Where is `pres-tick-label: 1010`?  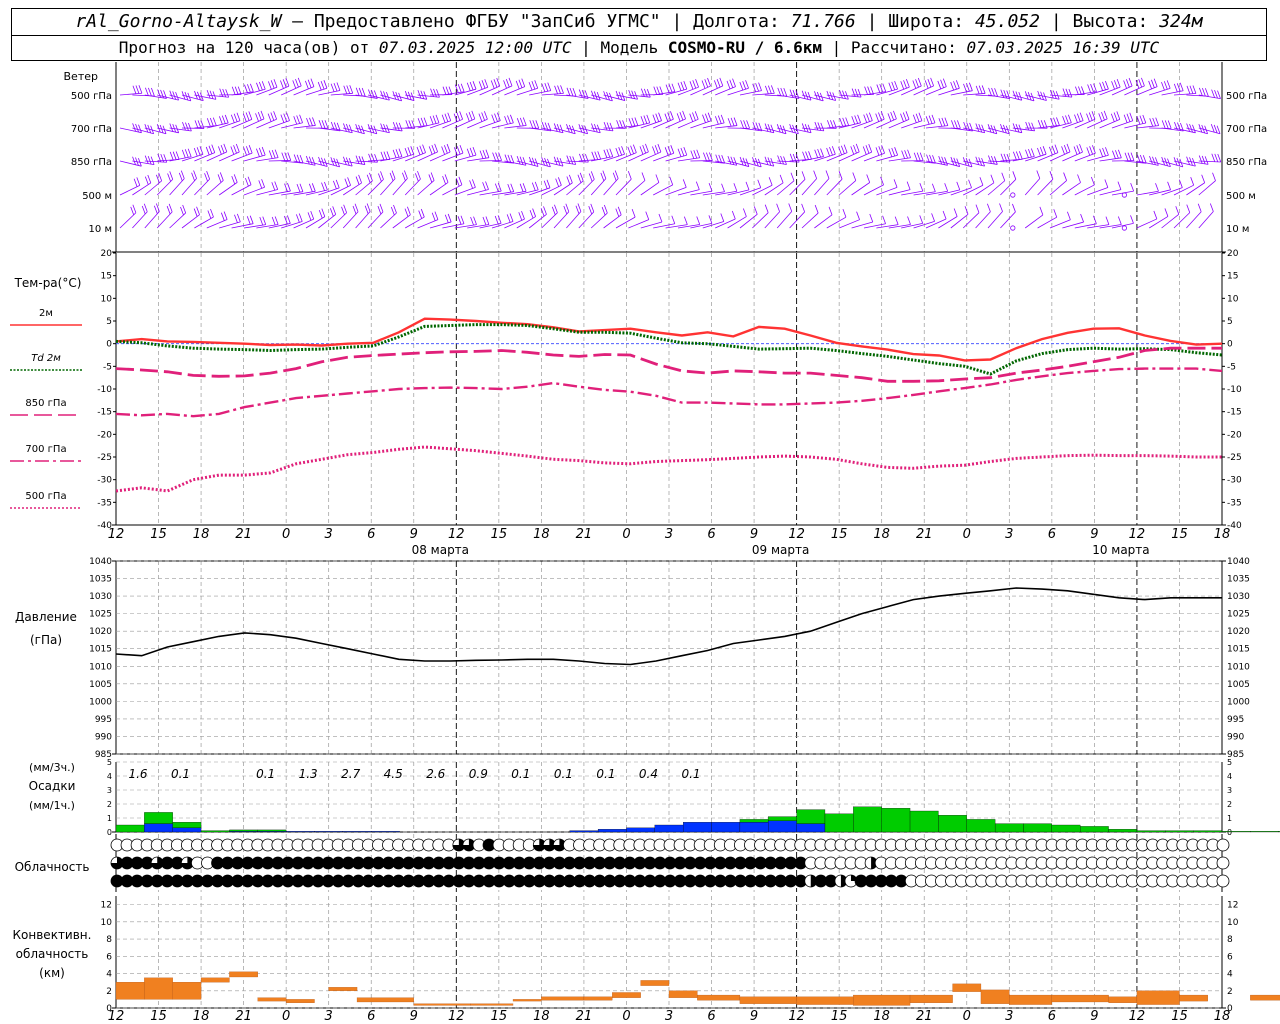
pres-tick-label: 1010 is located at coordinates (100, 667).